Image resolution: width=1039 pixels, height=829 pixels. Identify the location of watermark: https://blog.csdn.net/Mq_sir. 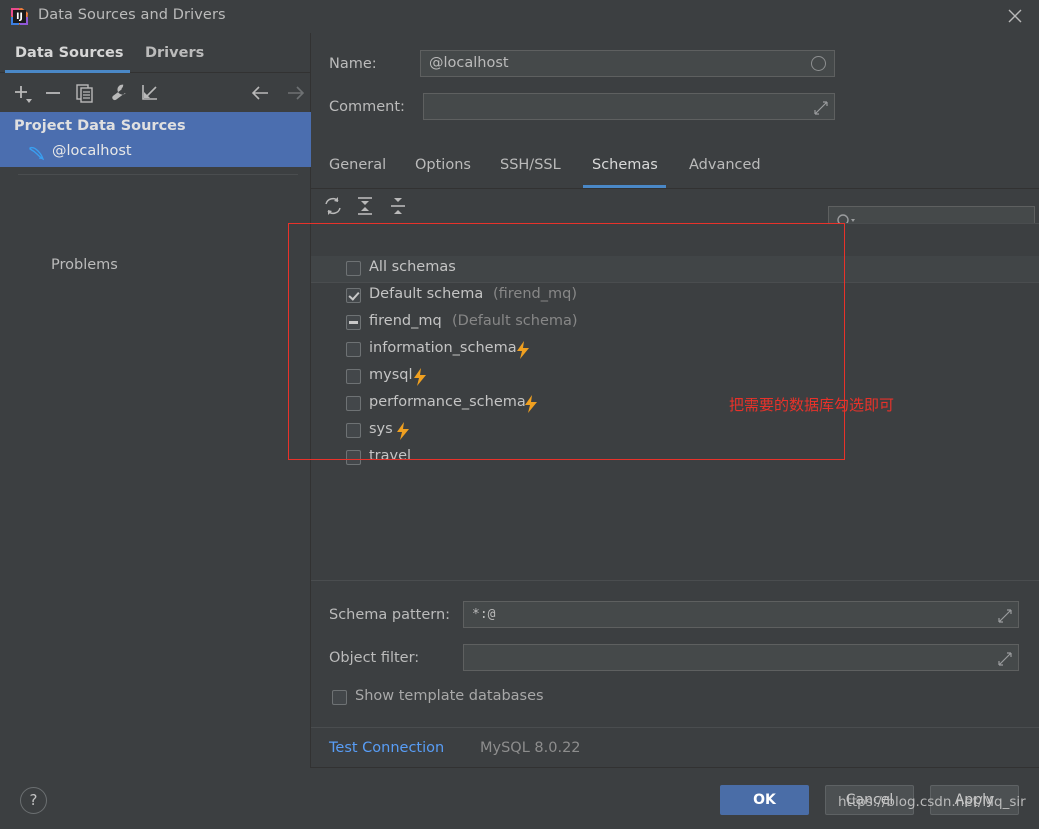
(932, 802).